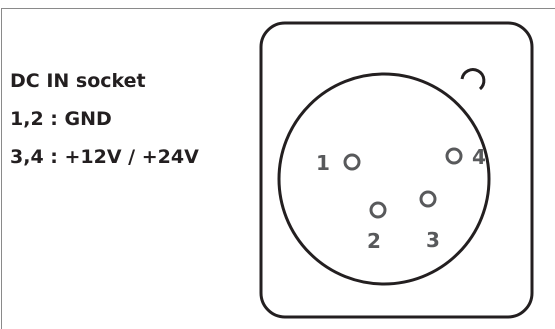 This screenshot has height=329, width=555. Describe the element at coordinates (473, 79) in the screenshot. I see `latch-notch` at that location.